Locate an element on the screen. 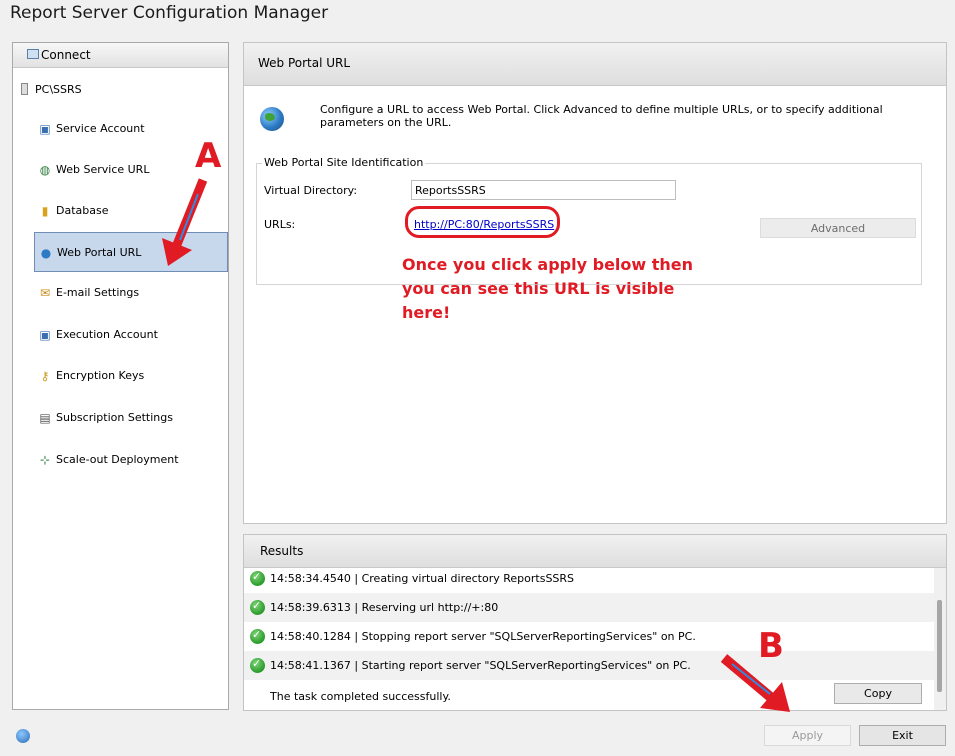  panel-header: Web Portal URL is located at coordinates (595, 64).